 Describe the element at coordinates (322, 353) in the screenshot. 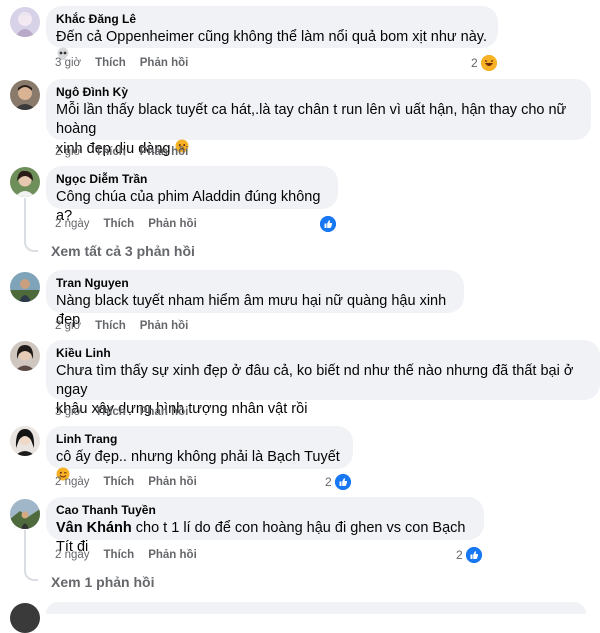

I see `comment-author: Kiều Linh` at that location.